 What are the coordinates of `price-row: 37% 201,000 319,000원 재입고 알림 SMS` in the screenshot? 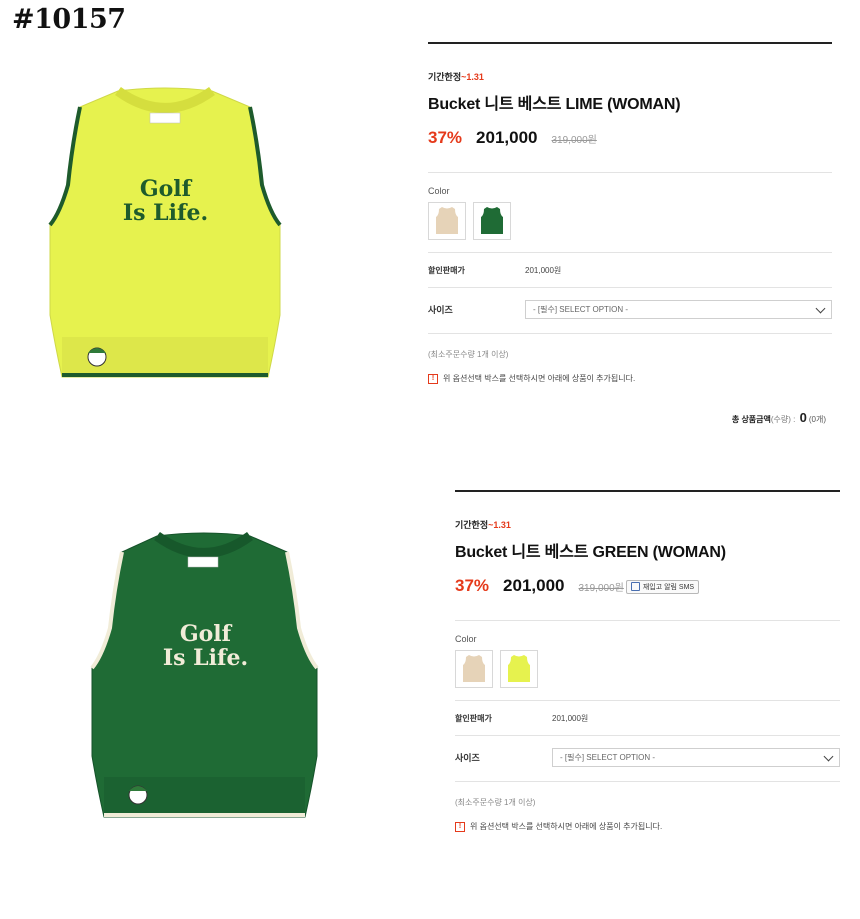 It's located at (647, 586).